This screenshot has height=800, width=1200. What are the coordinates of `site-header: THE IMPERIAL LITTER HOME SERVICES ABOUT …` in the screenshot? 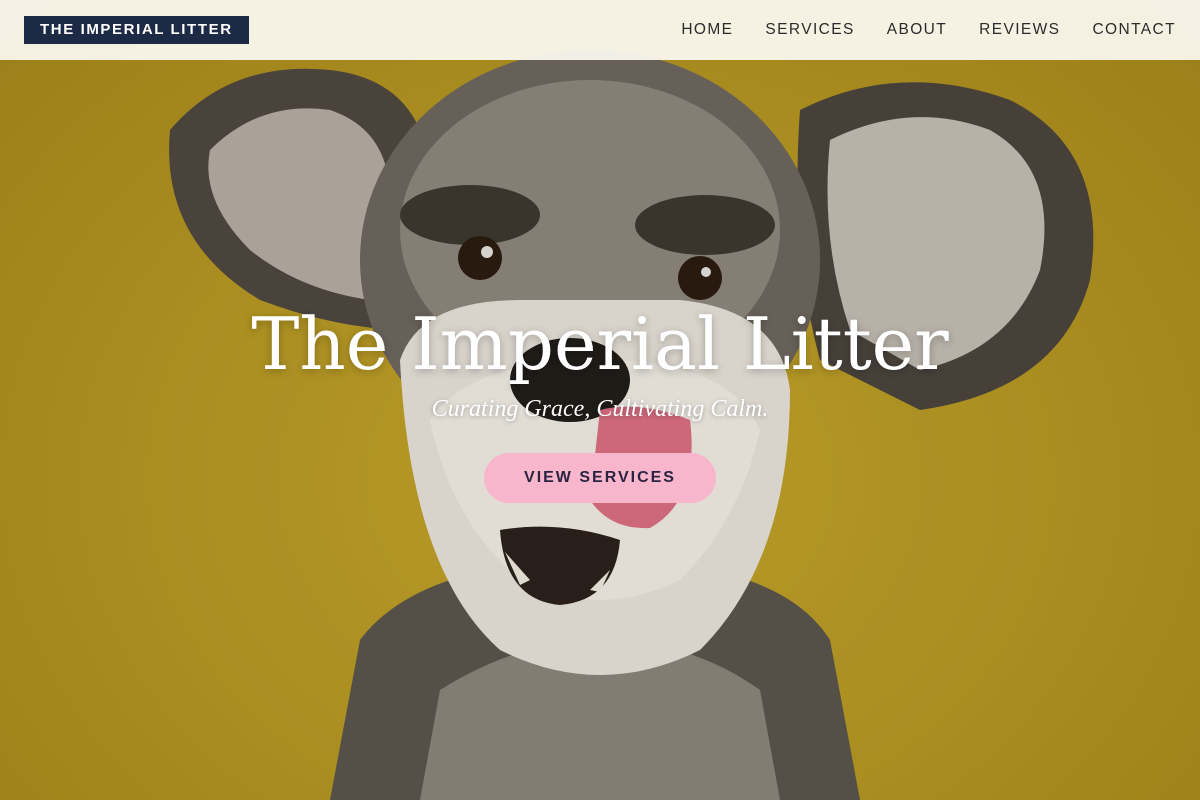 It's located at (600, 30).